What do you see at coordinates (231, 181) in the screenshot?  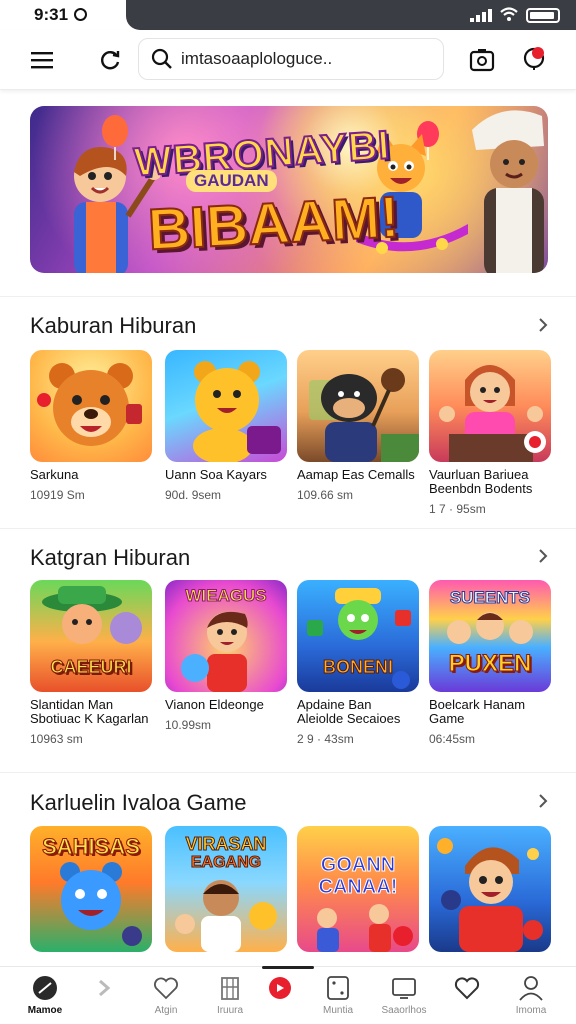 I see `banner-title-line-2: GAUDAN` at bounding box center [231, 181].